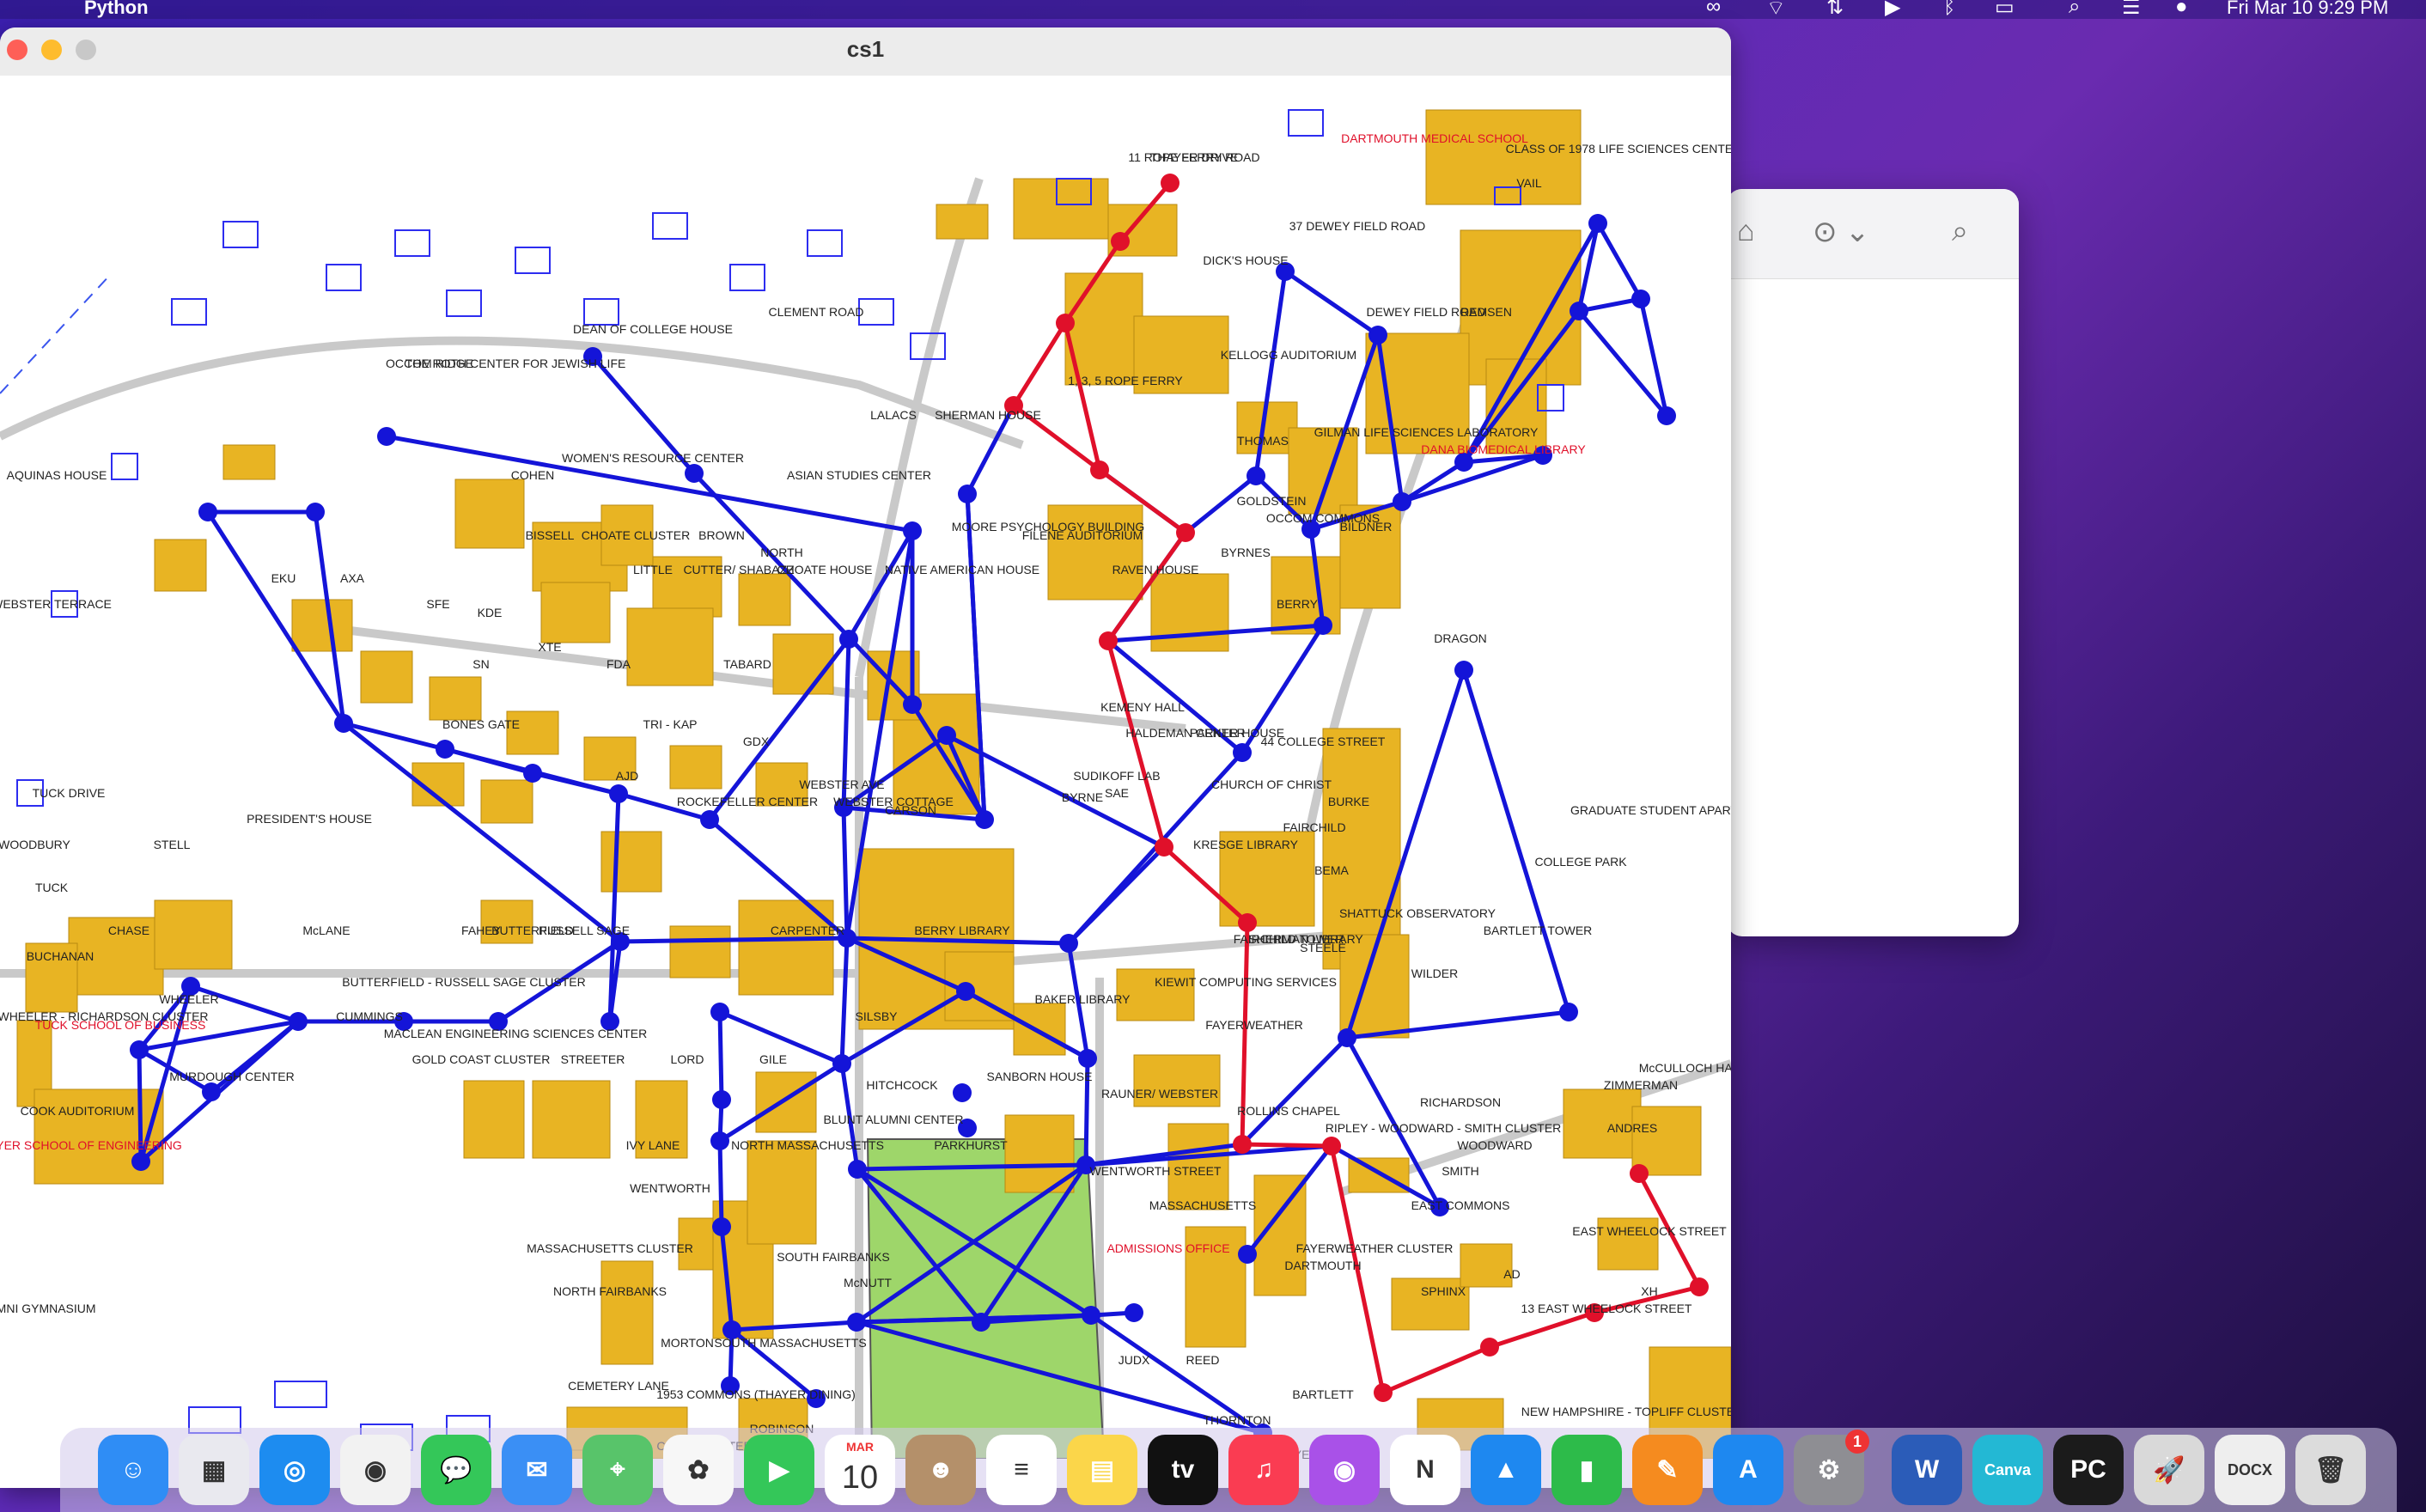 Image resolution: width=2426 pixels, height=1512 pixels. What do you see at coordinates (1506, 1470) in the screenshot?
I see `keynote-dock-icon: ▲` at bounding box center [1506, 1470].